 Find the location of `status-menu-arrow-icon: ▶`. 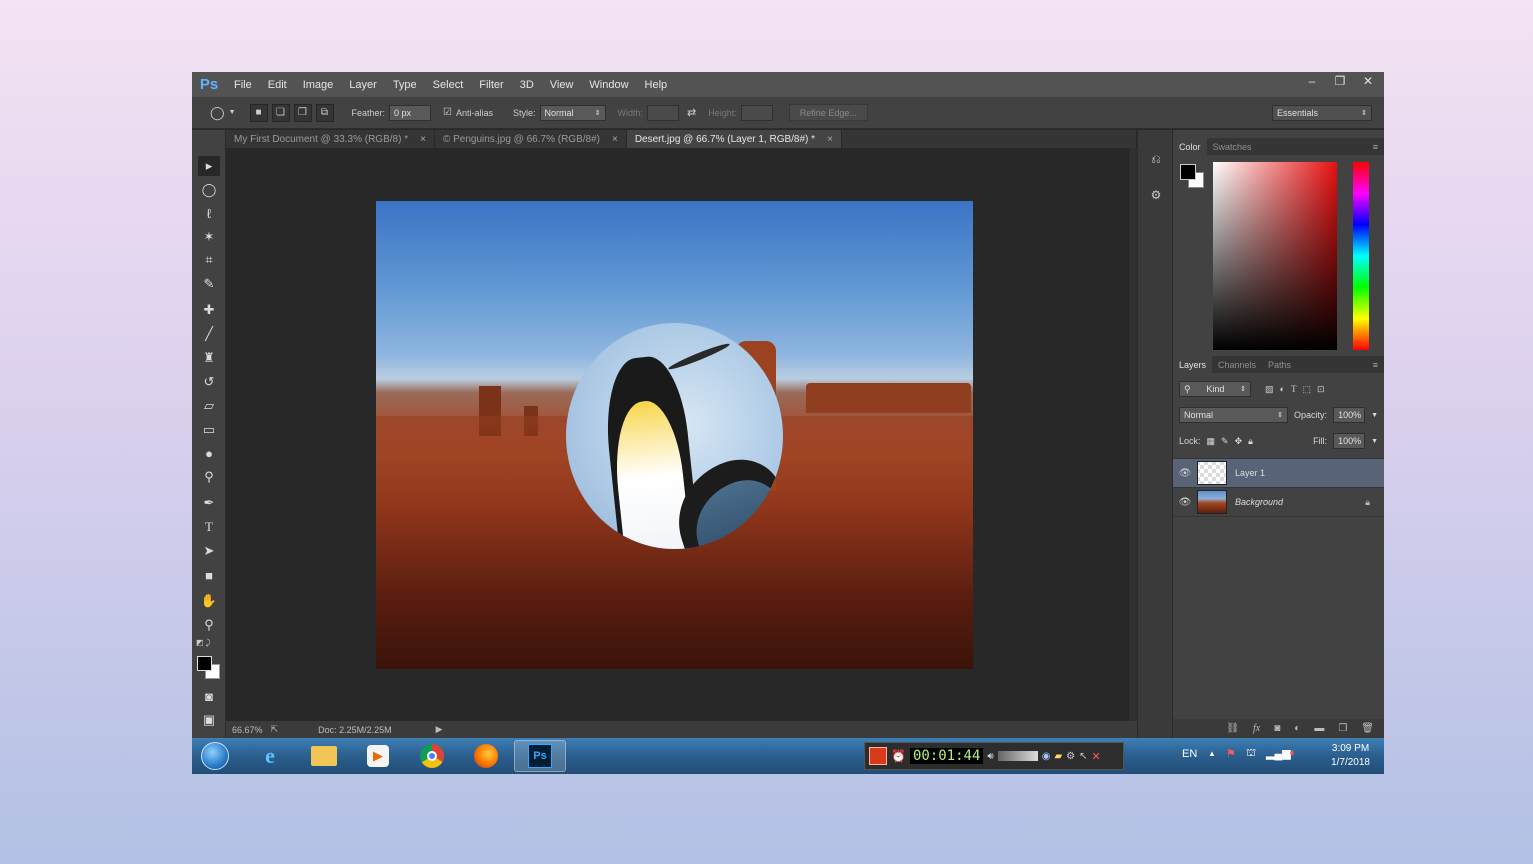

status-menu-arrow-icon: ▶ is located at coordinates (439, 729).